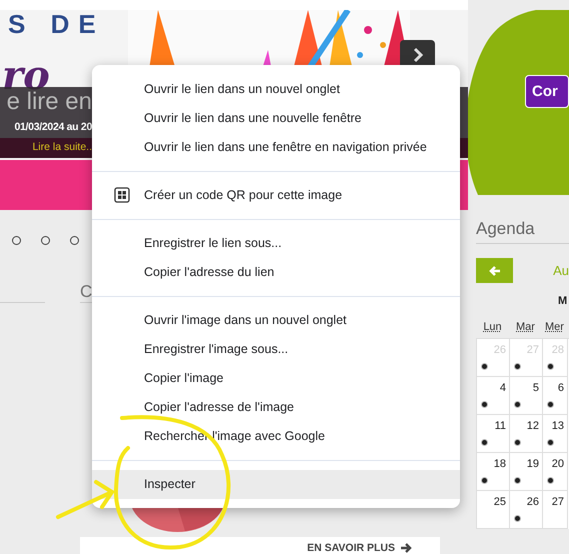 Image resolution: width=569 pixels, height=554 pixels. What do you see at coordinates (526, 472) in the screenshot?
I see `calendar-day: 19` at bounding box center [526, 472].